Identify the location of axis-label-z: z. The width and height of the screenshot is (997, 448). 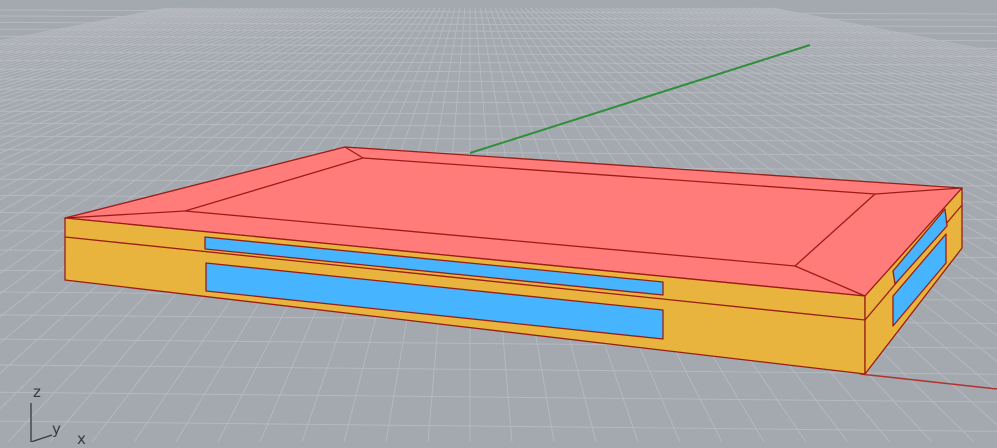
(37, 392).